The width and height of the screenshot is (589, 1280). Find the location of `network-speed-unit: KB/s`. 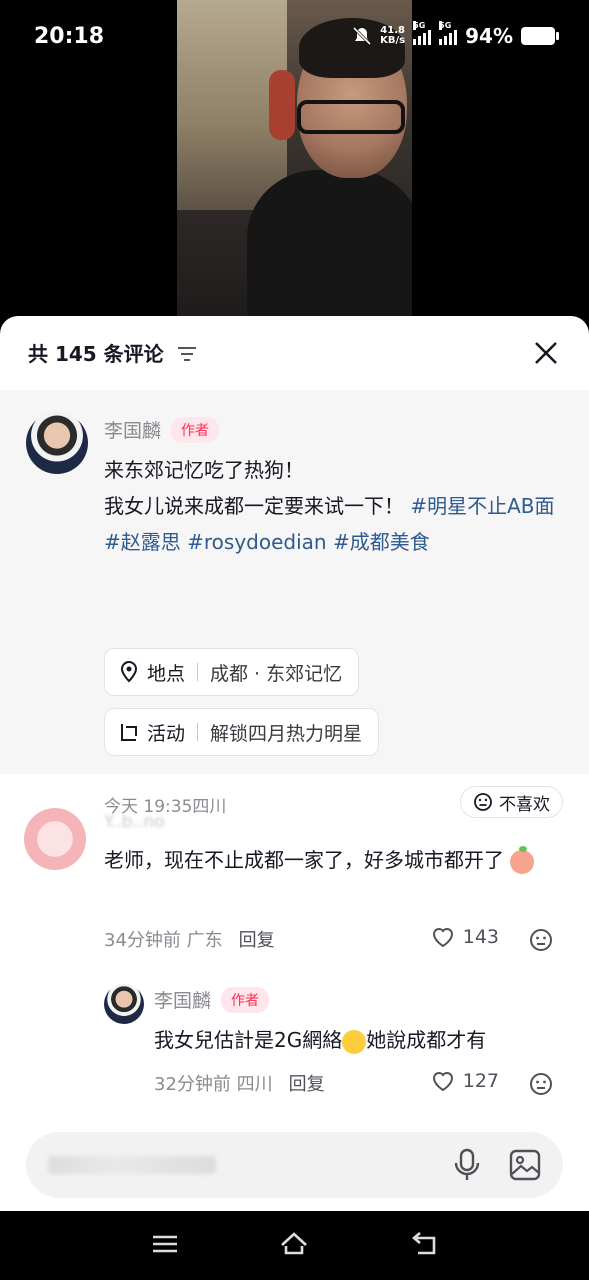

network-speed-unit: KB/s is located at coordinates (393, 40).